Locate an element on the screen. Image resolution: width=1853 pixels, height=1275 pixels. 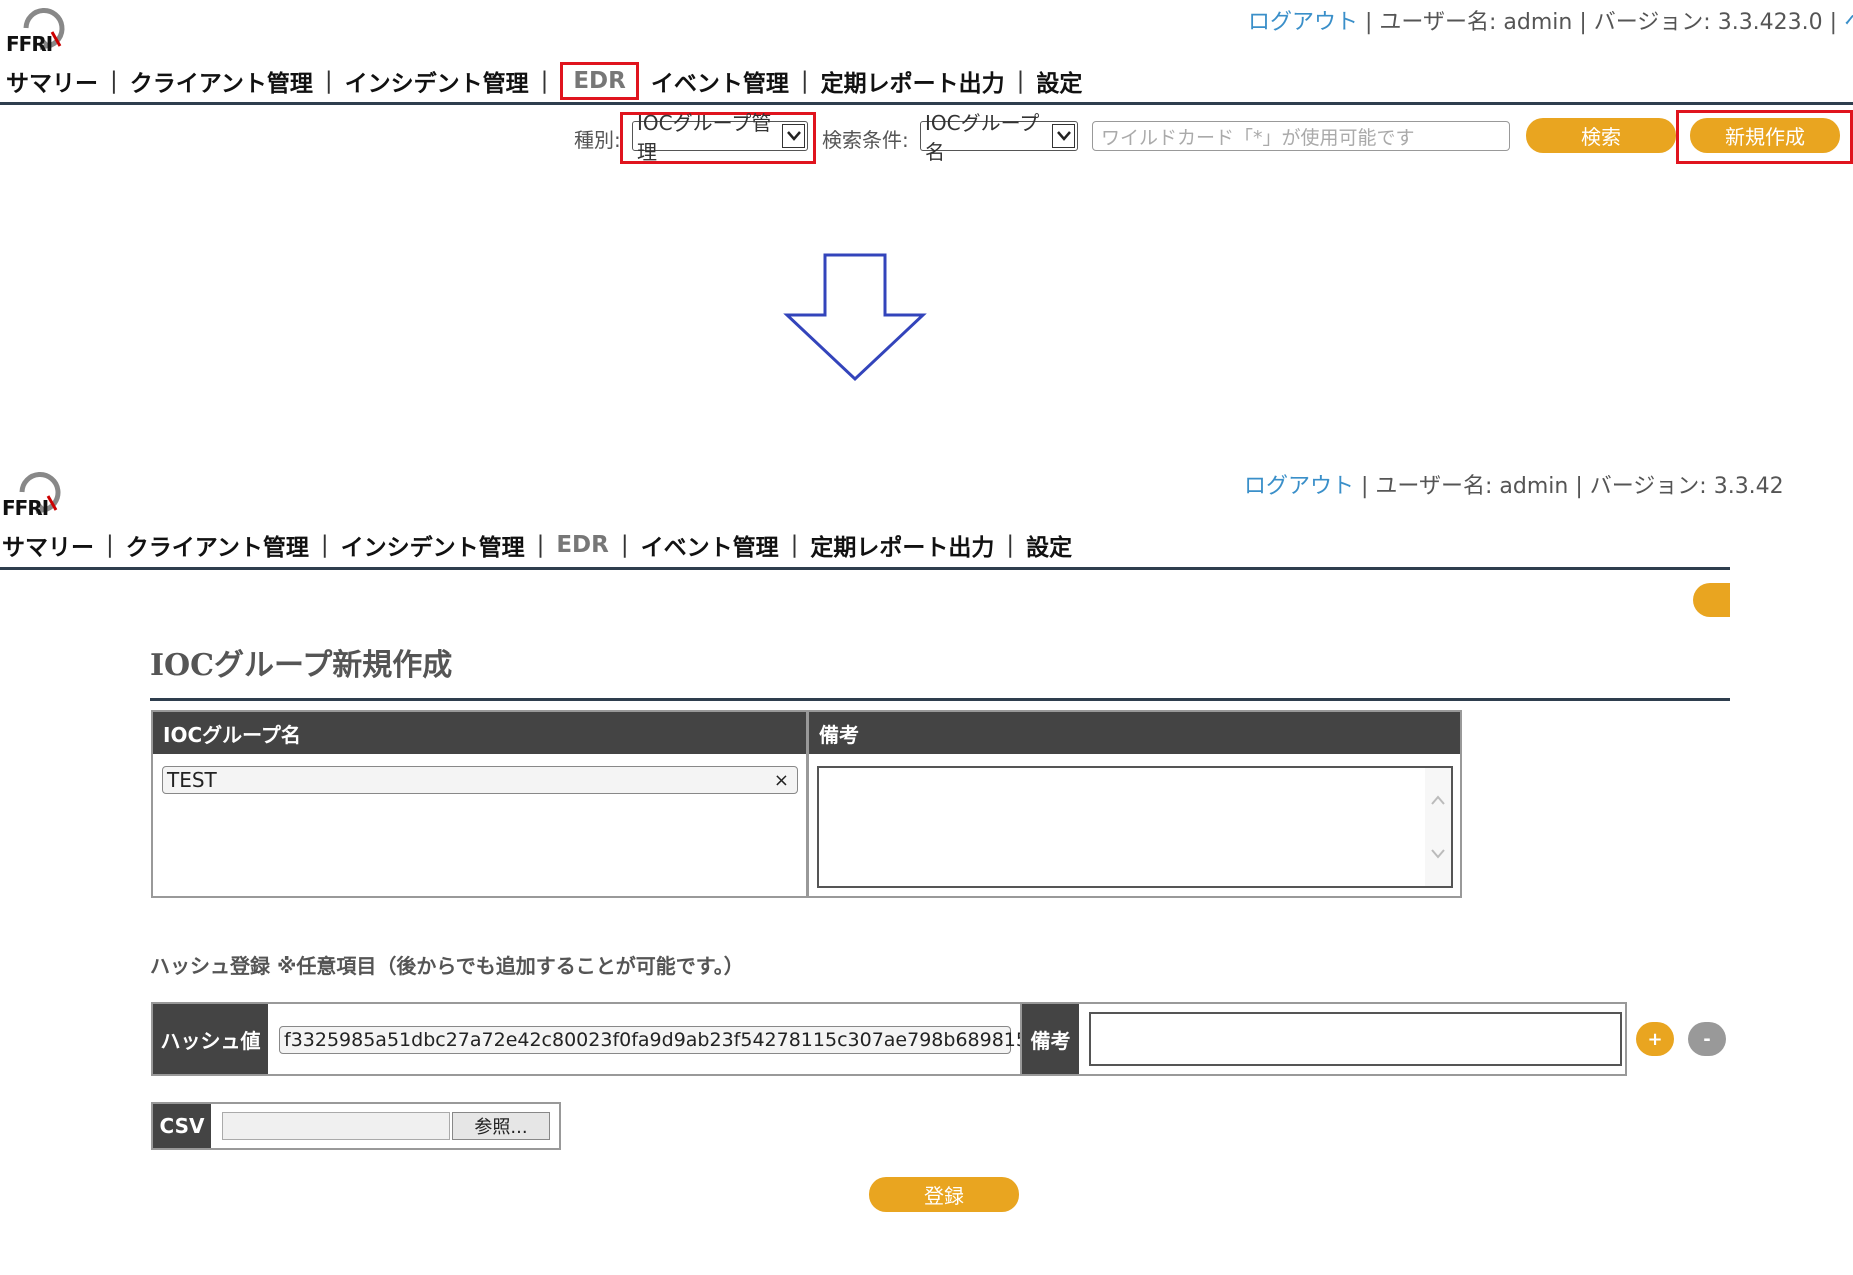
hash-note-input is located at coordinates (1355, 1039).